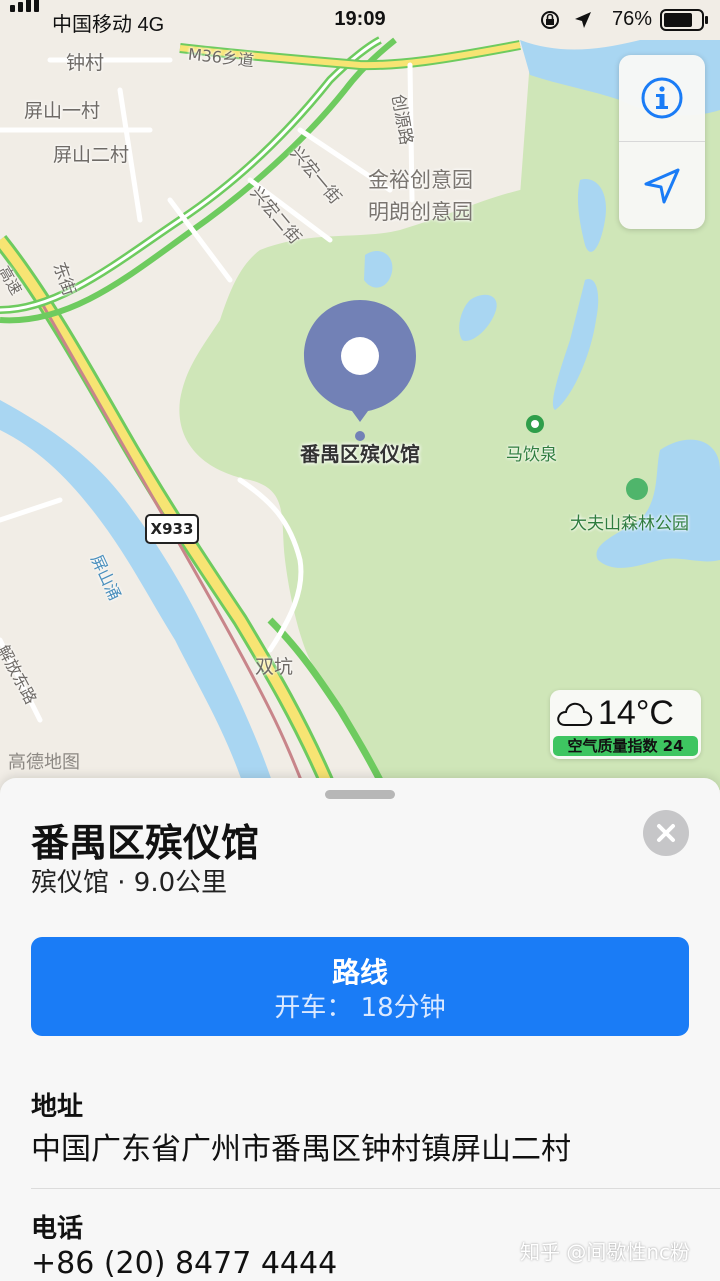 The width and height of the screenshot is (720, 1281). Describe the element at coordinates (85, 63) in the screenshot. I see `map-label-zhongcun: 钟村` at that location.